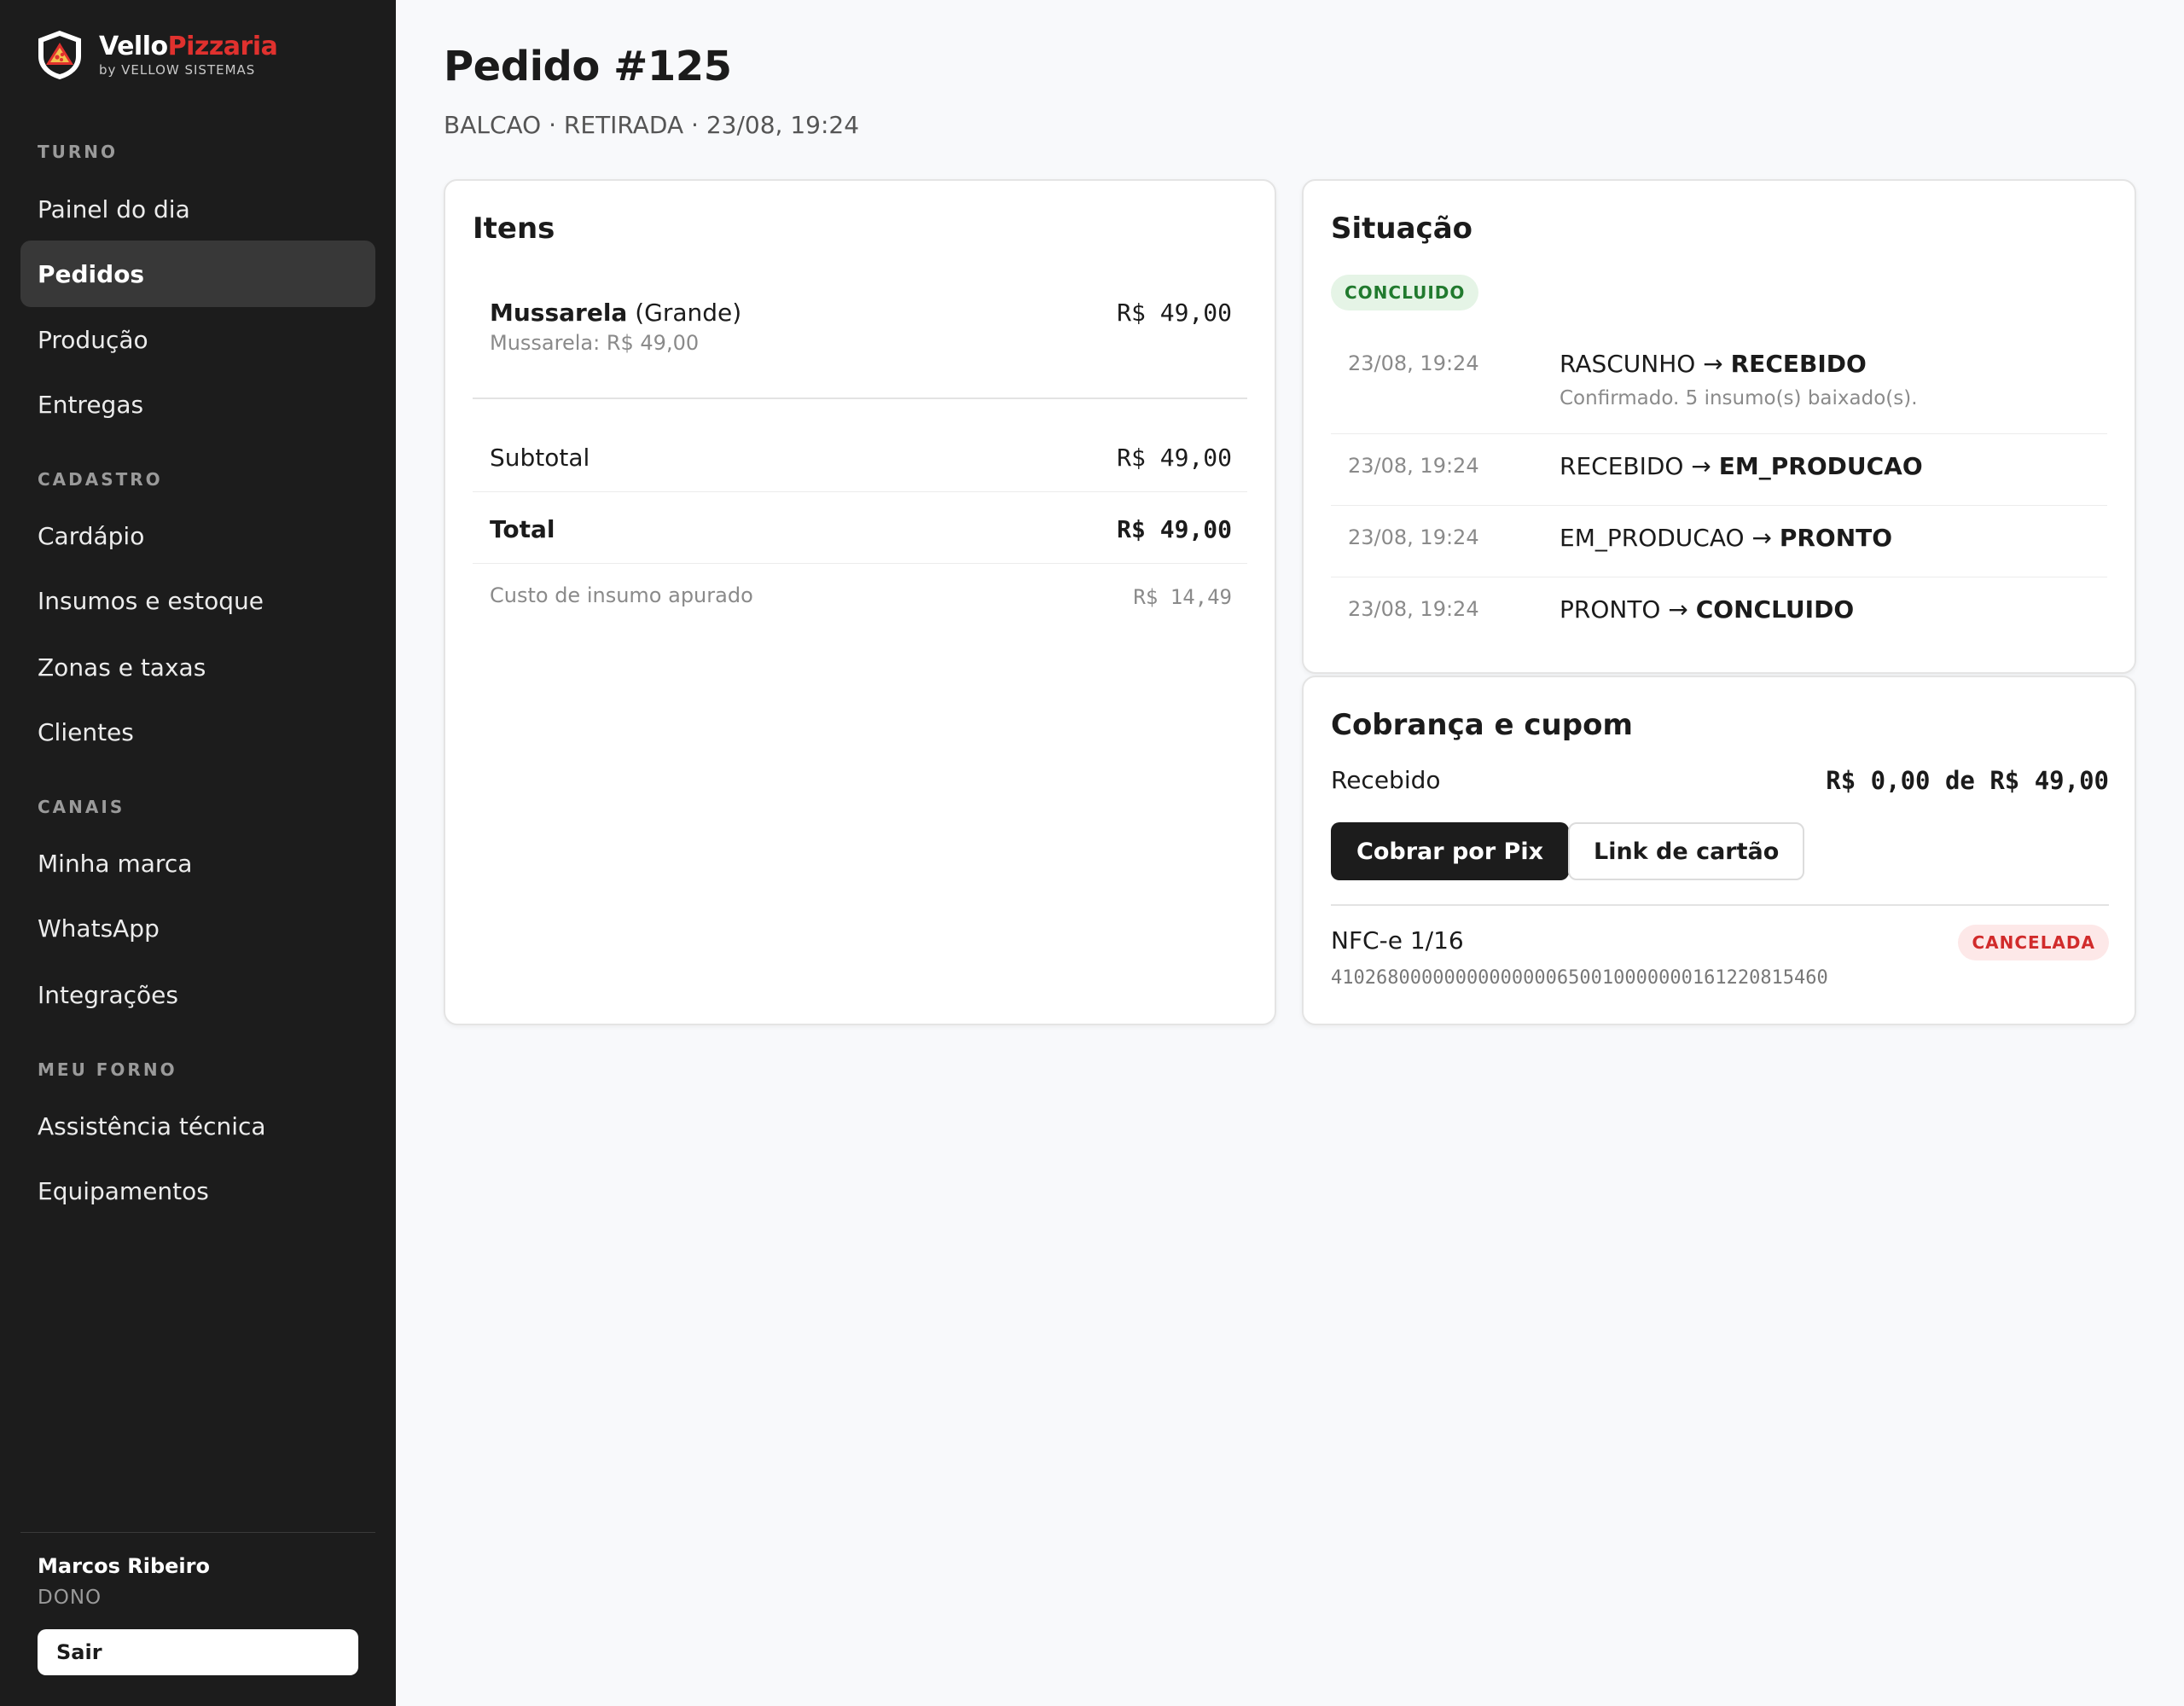  I want to click on timeline-from-3: EM_PRODUCAO, so click(1652, 538).